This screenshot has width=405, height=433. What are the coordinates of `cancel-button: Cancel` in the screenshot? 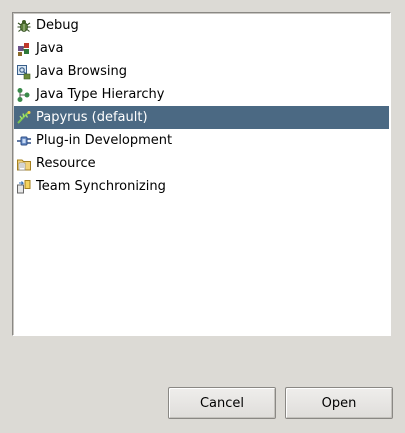 It's located at (222, 403).